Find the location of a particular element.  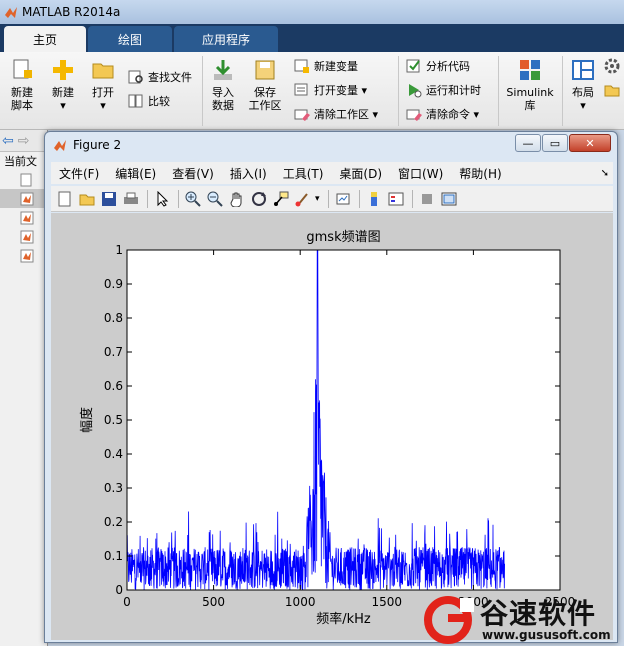

zoom-out-button is located at coordinates (215, 199).